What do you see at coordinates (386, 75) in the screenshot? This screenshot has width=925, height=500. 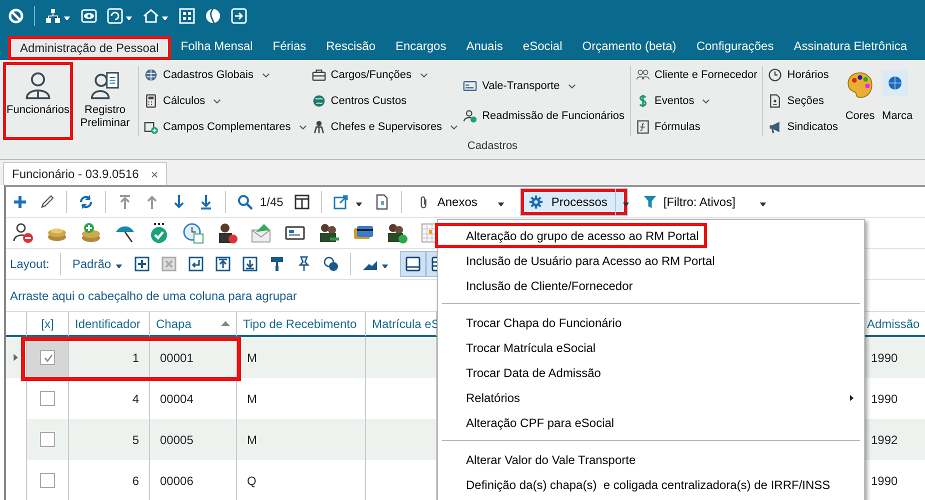 I see `ribbon-button: Cargos/Funções` at bounding box center [386, 75].